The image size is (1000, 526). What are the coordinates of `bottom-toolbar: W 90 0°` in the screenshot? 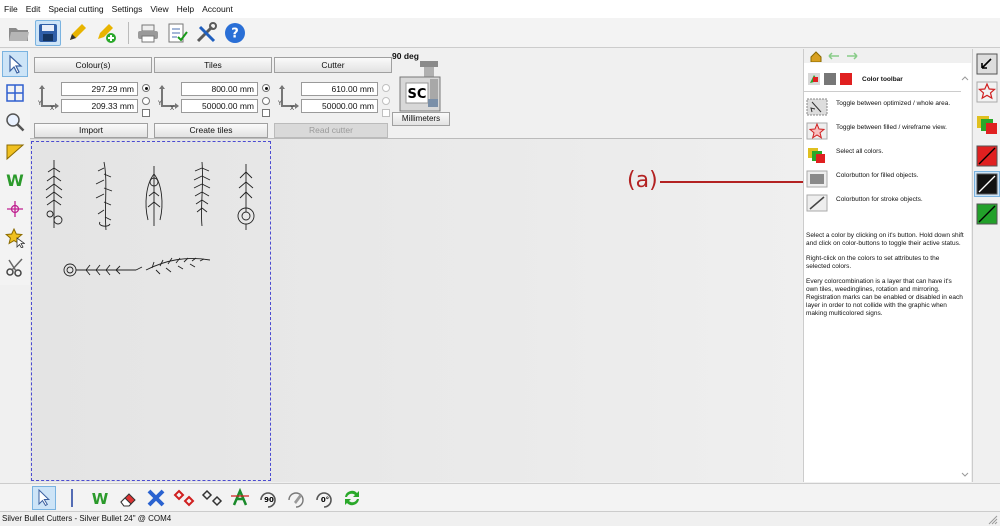 It's located at (500, 497).